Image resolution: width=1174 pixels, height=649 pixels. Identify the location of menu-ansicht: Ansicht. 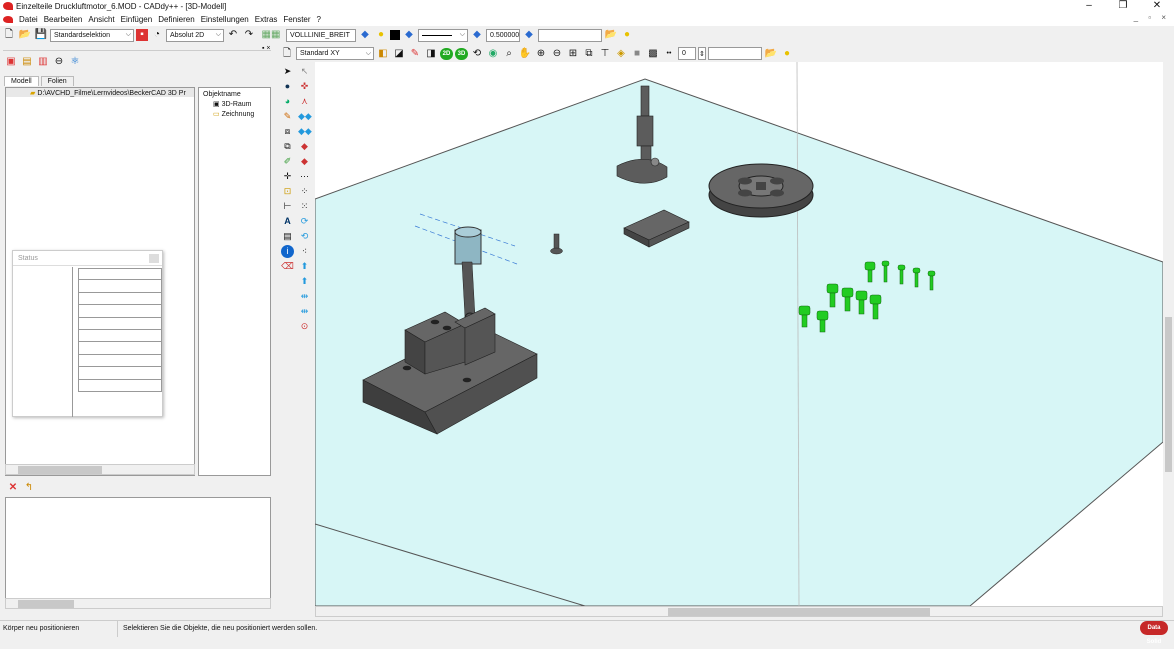
(101, 19).